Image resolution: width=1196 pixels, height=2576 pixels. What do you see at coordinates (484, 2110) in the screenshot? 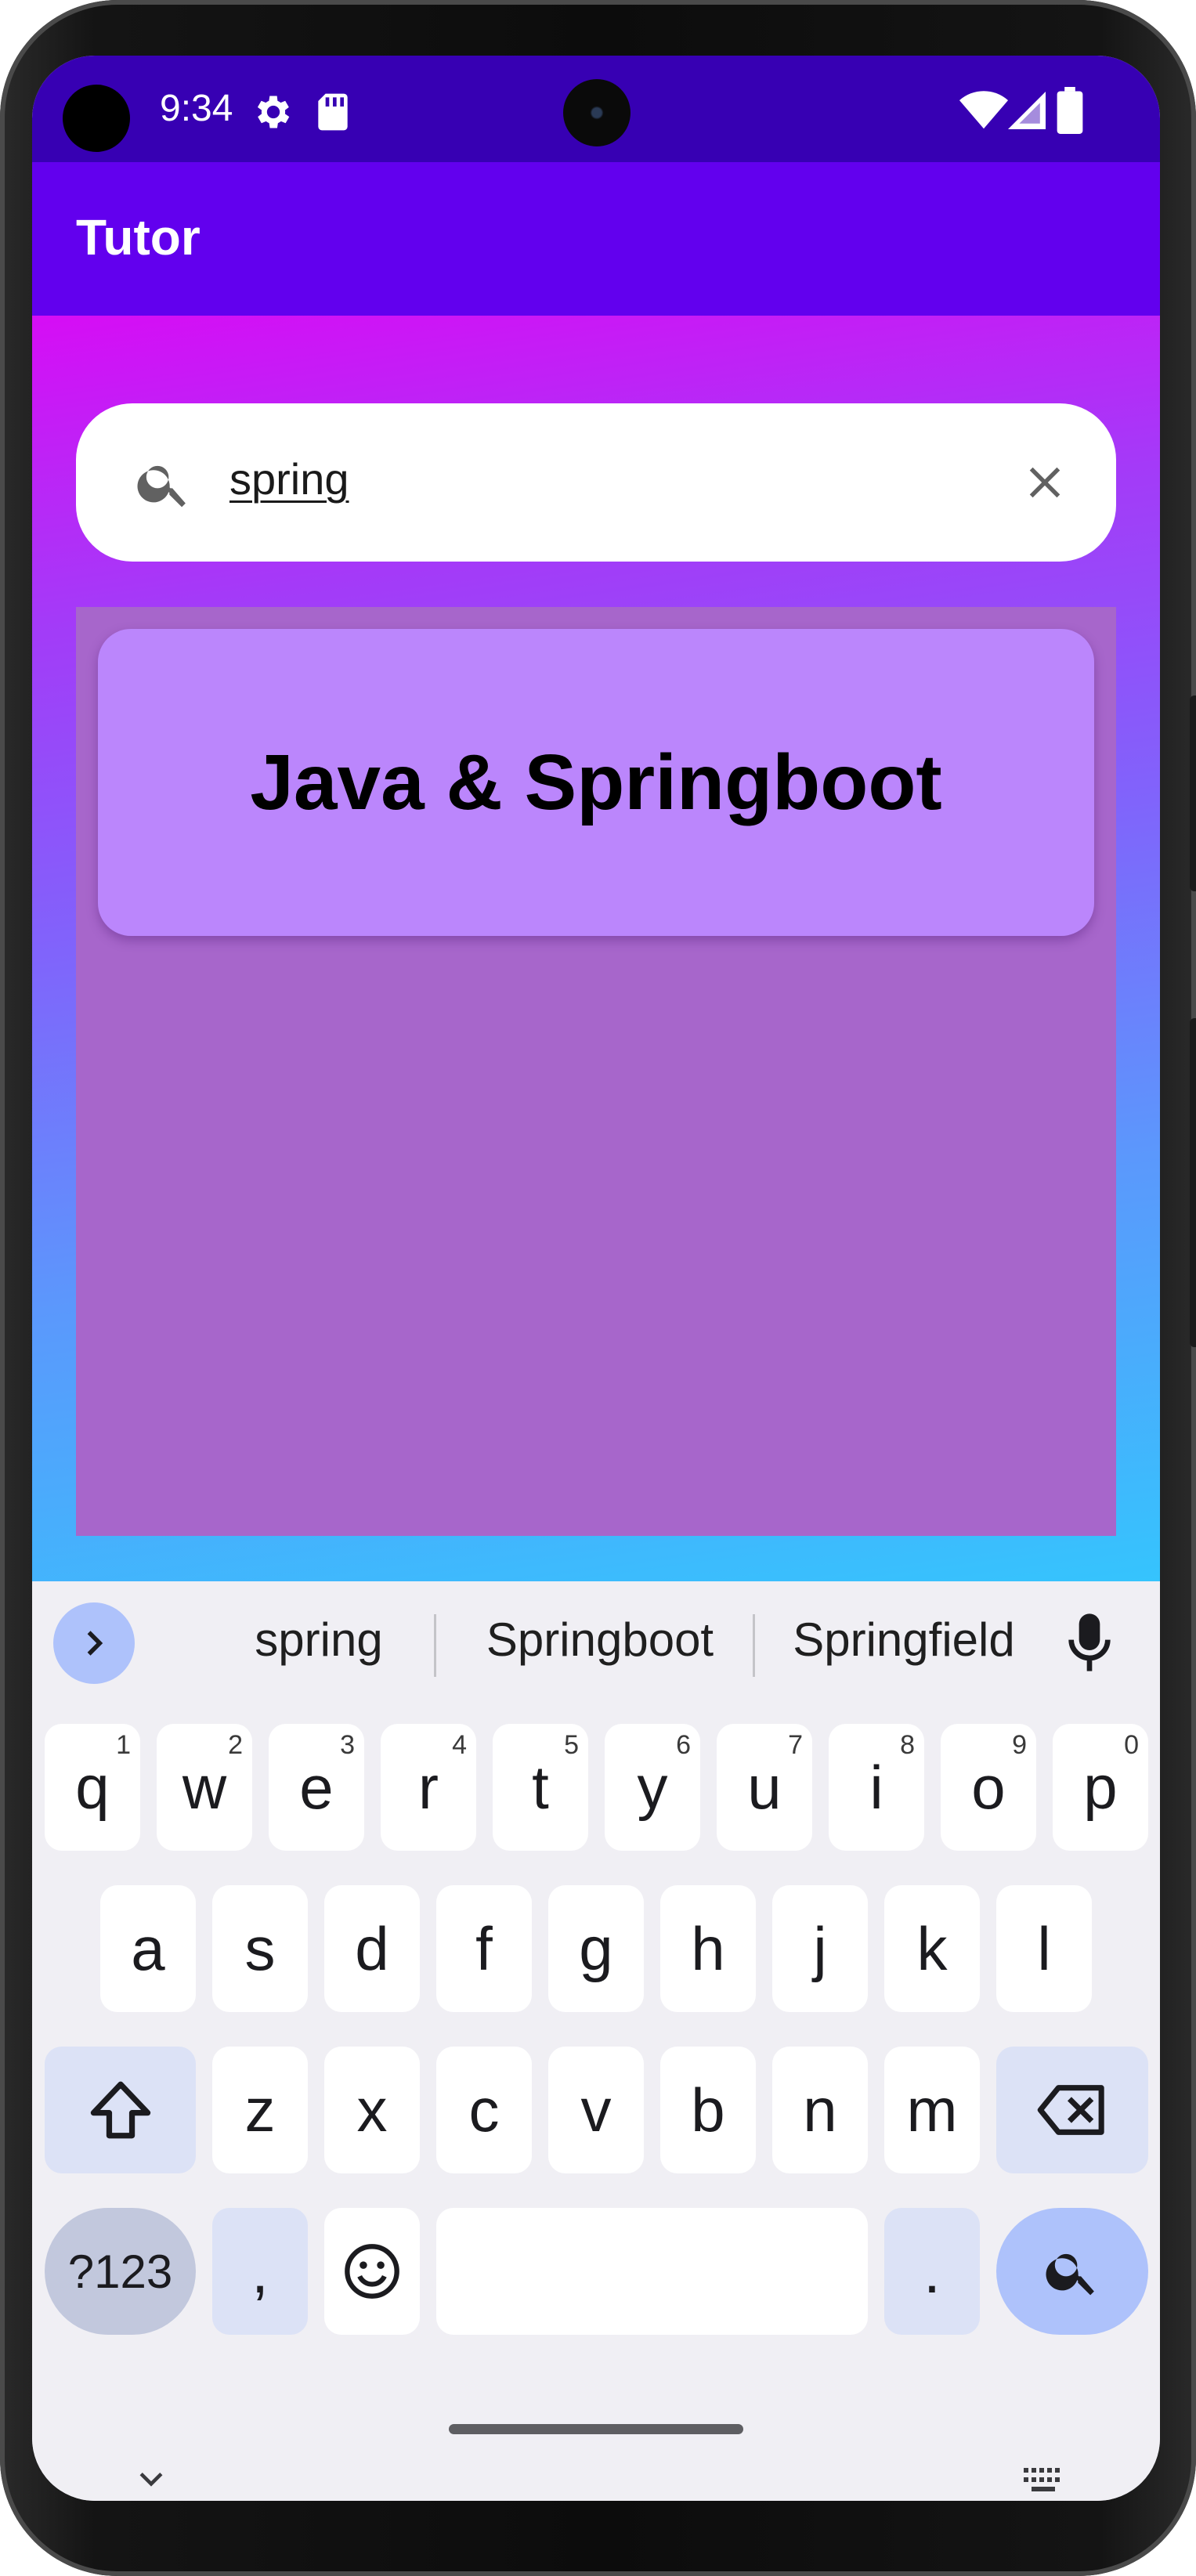
I see `key-c: c` at bounding box center [484, 2110].